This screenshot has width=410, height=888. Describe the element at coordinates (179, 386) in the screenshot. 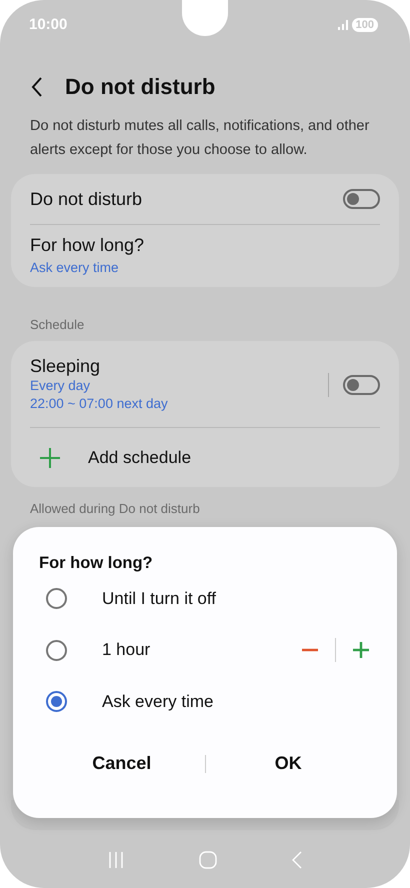

I see `schedule-days: Every day` at that location.